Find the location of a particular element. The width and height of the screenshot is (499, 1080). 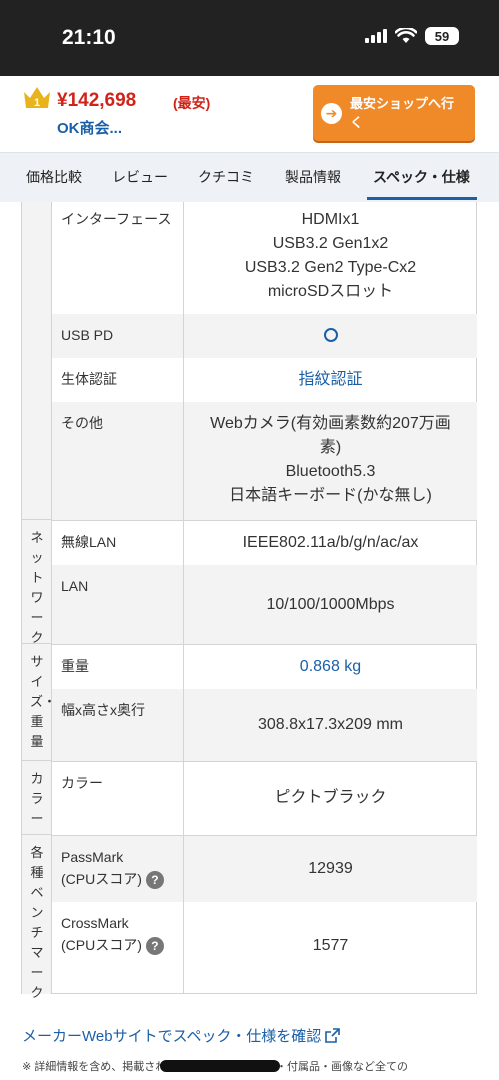

redaction-bar is located at coordinates (220, 1066).